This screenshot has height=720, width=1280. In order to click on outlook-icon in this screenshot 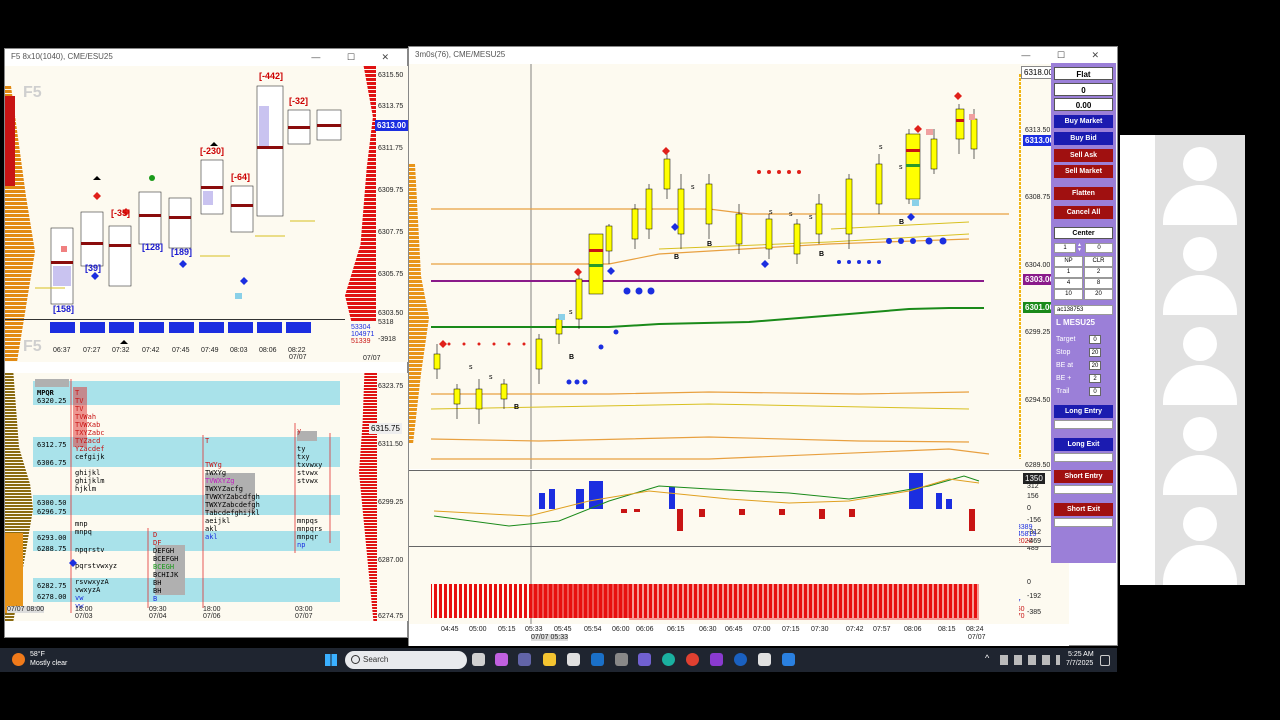, I will do `click(597, 659)`.